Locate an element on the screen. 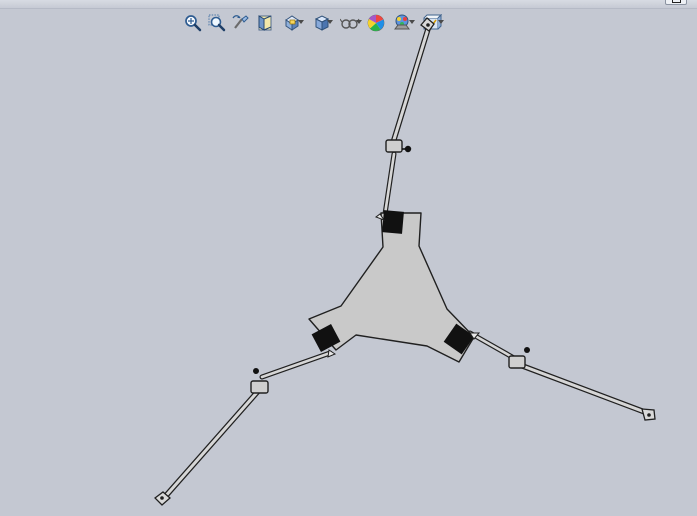  left-joint-knob is located at coordinates (256, 371).